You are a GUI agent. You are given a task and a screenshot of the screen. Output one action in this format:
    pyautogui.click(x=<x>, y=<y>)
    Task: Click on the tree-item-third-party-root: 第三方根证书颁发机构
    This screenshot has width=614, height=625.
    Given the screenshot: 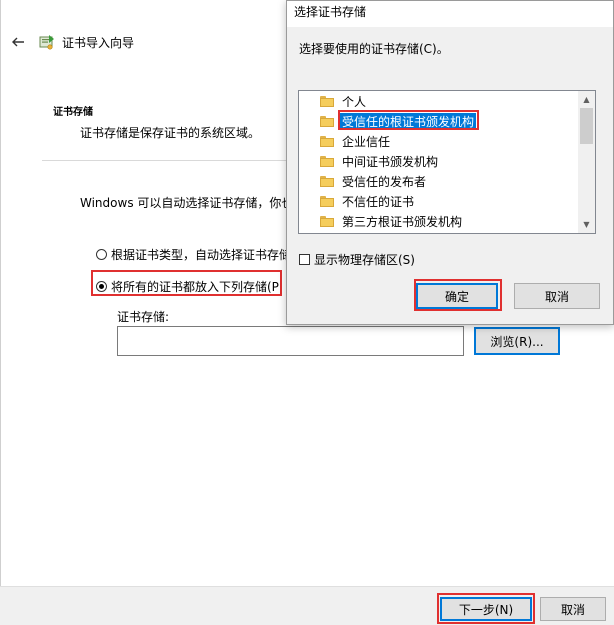 What is the action you would take?
    pyautogui.click(x=392, y=221)
    